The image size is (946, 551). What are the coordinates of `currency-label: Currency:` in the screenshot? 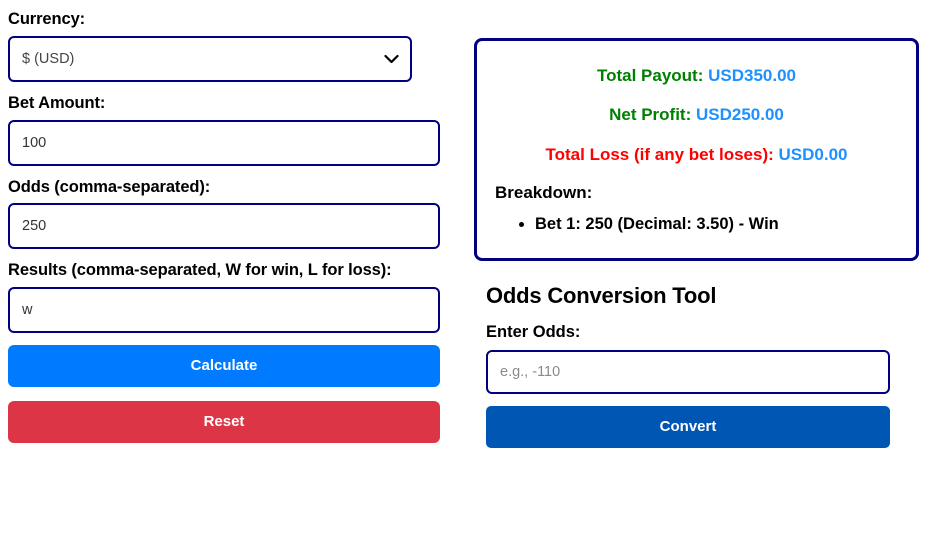 It's located at (47, 19).